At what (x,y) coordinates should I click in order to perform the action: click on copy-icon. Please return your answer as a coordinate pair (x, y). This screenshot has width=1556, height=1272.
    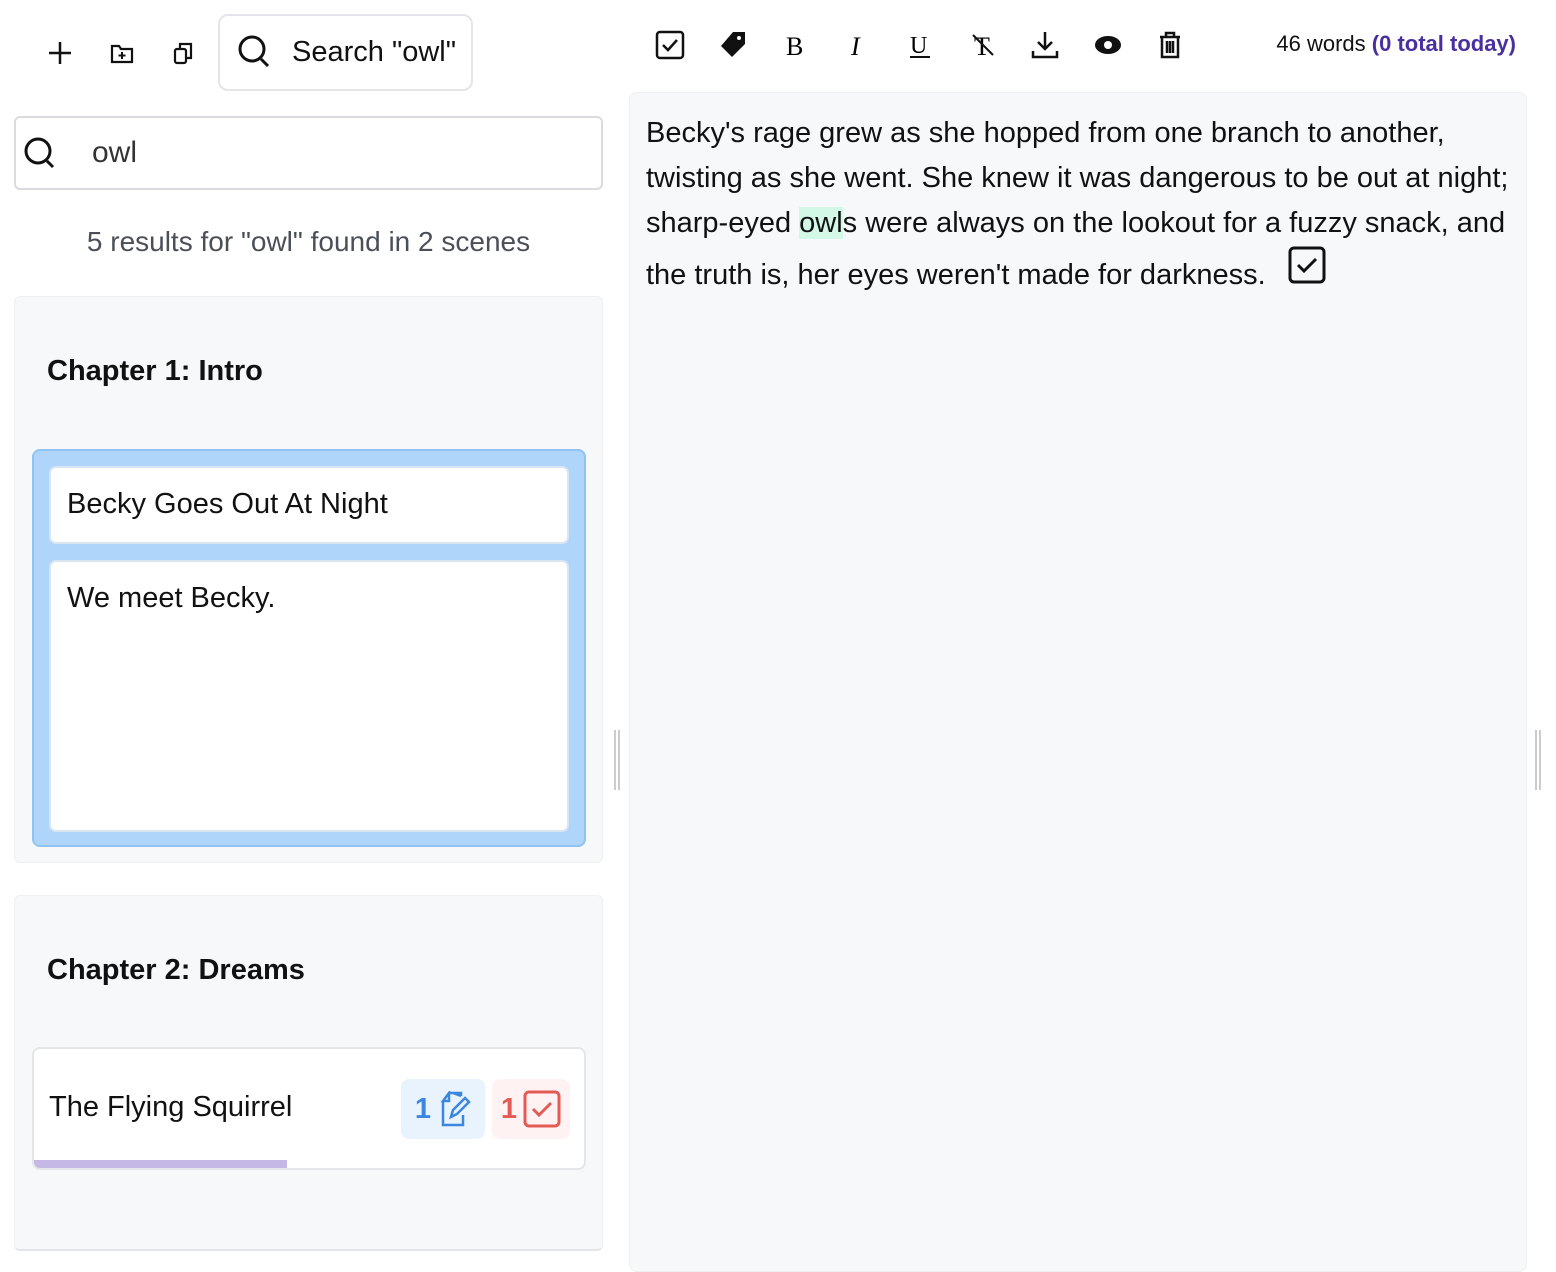
    Looking at the image, I should click on (184, 53).